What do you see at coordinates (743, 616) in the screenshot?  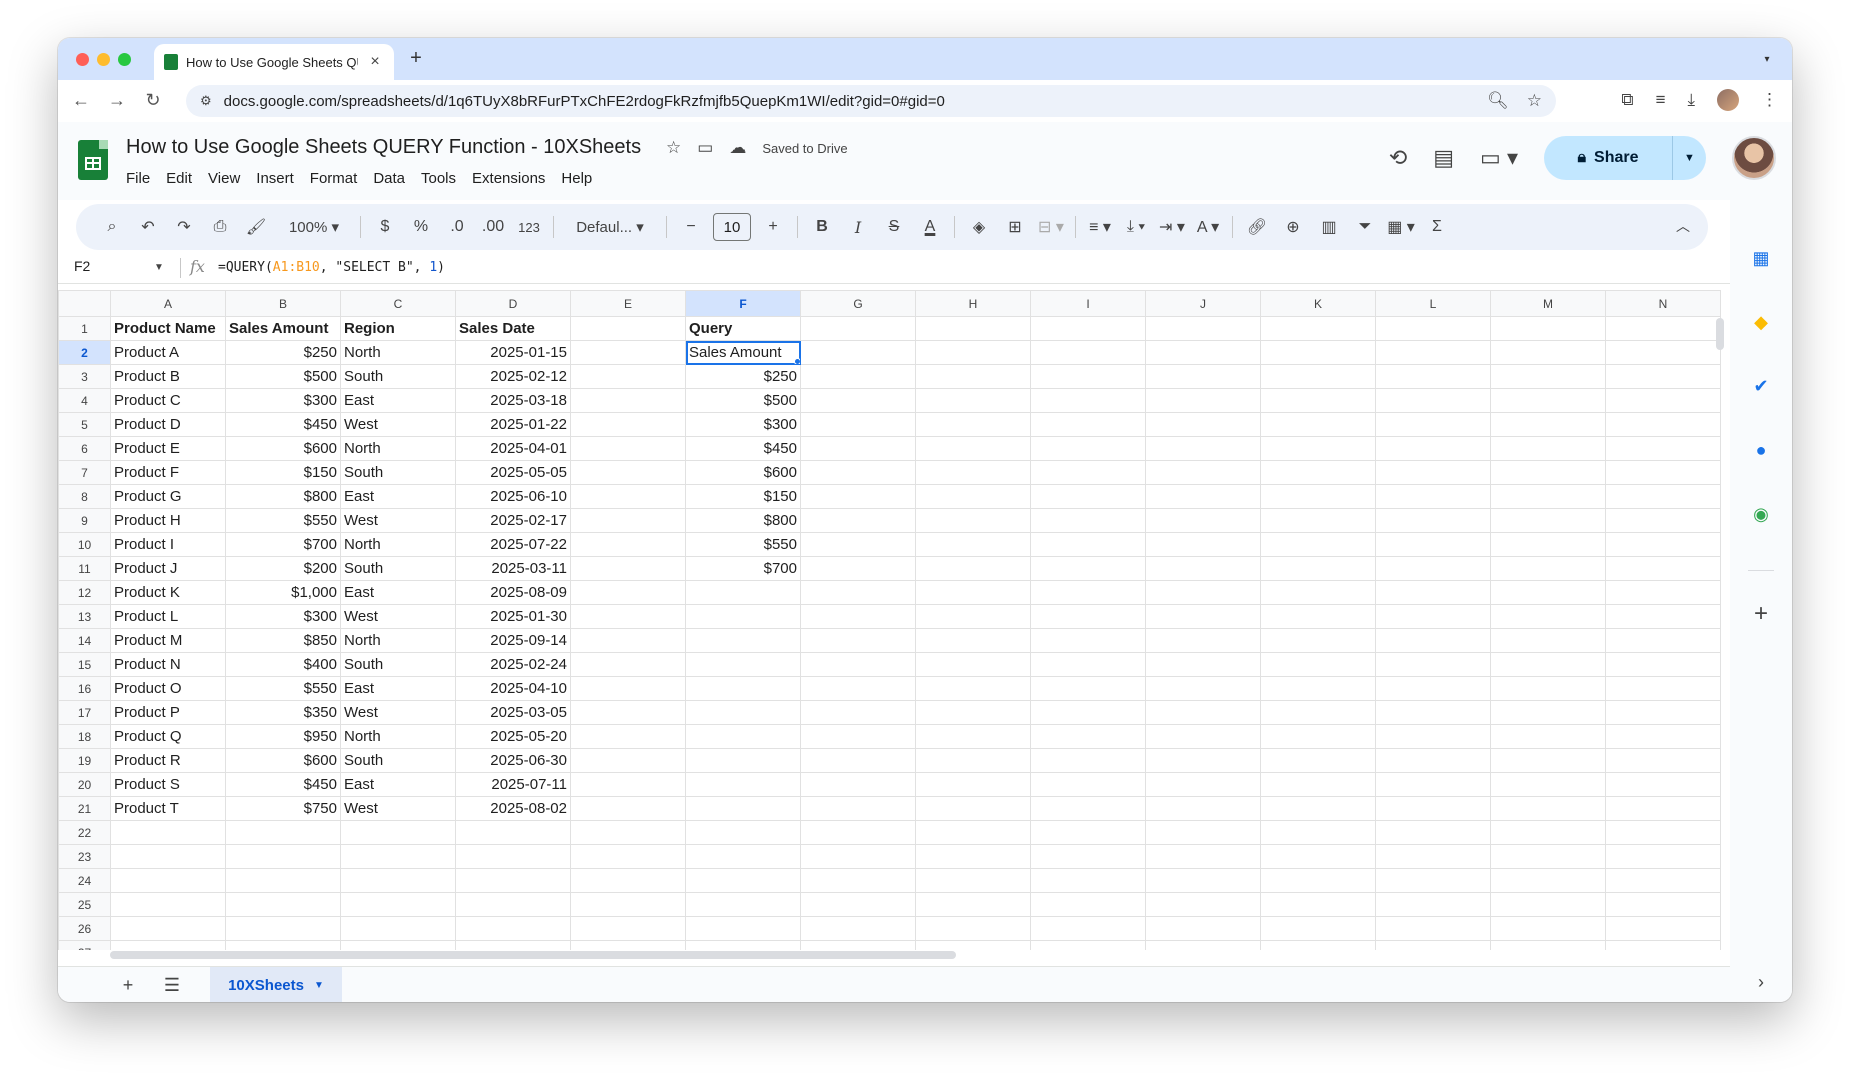 I see `cell-f13` at bounding box center [743, 616].